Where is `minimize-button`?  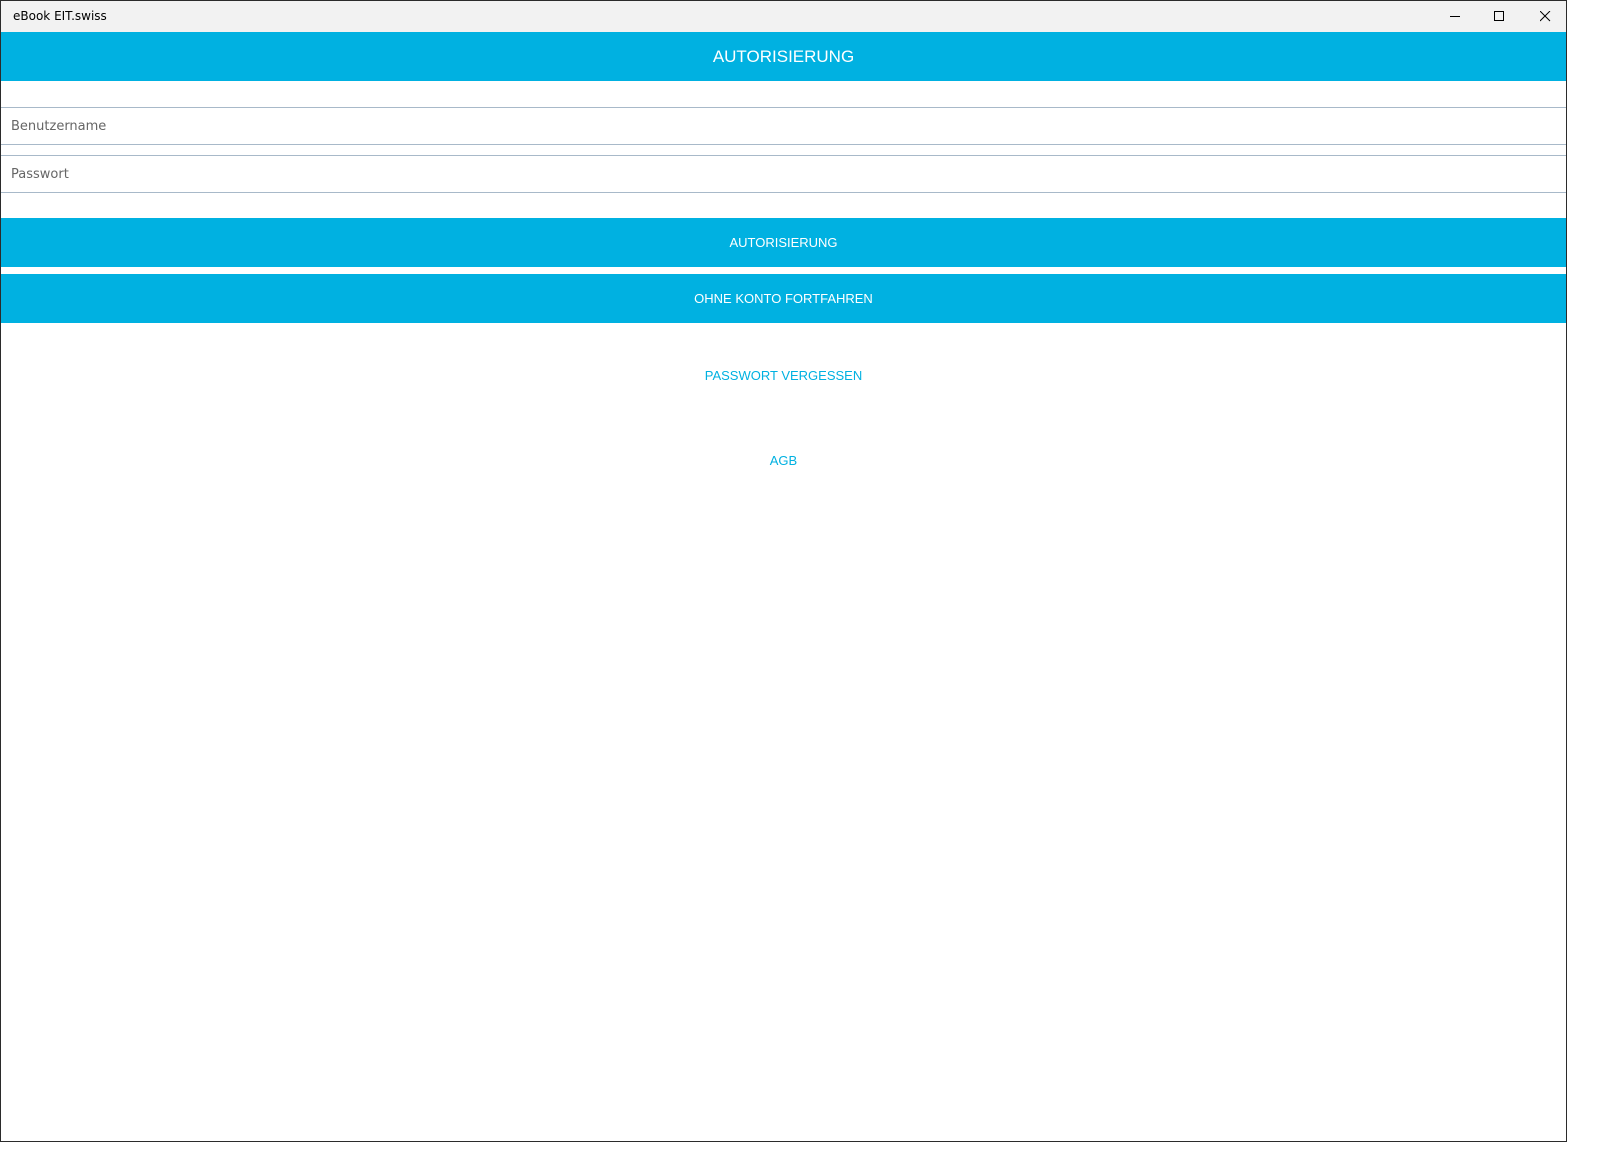
minimize-button is located at coordinates (1455, 16).